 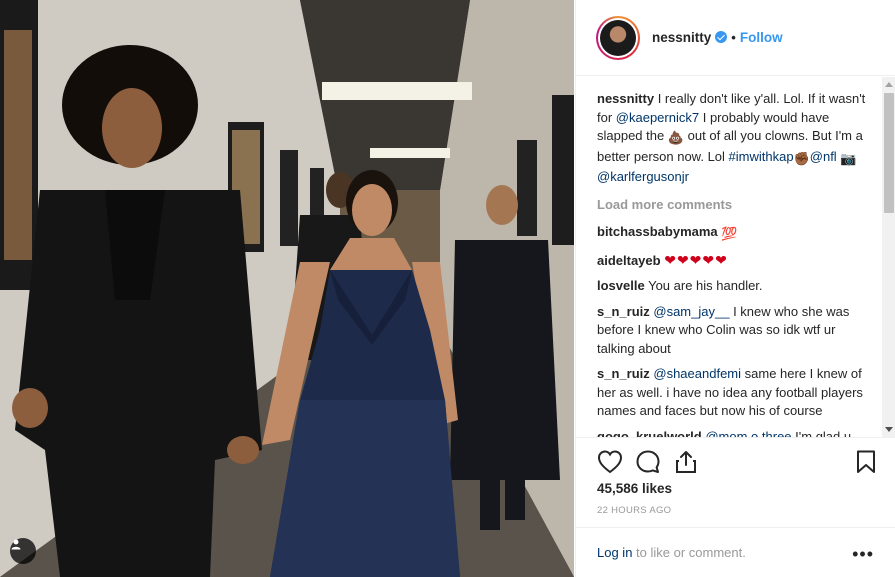 What do you see at coordinates (801, 158) in the screenshot?
I see `raised-fist-emoji-icon: ✊🏾` at bounding box center [801, 158].